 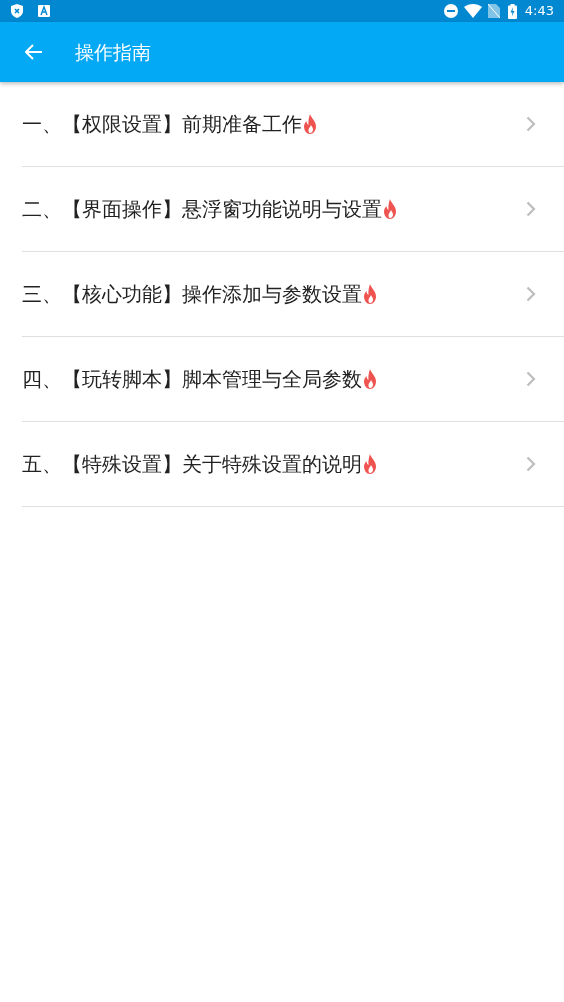 I want to click on clock: 4:43, so click(x=539, y=11).